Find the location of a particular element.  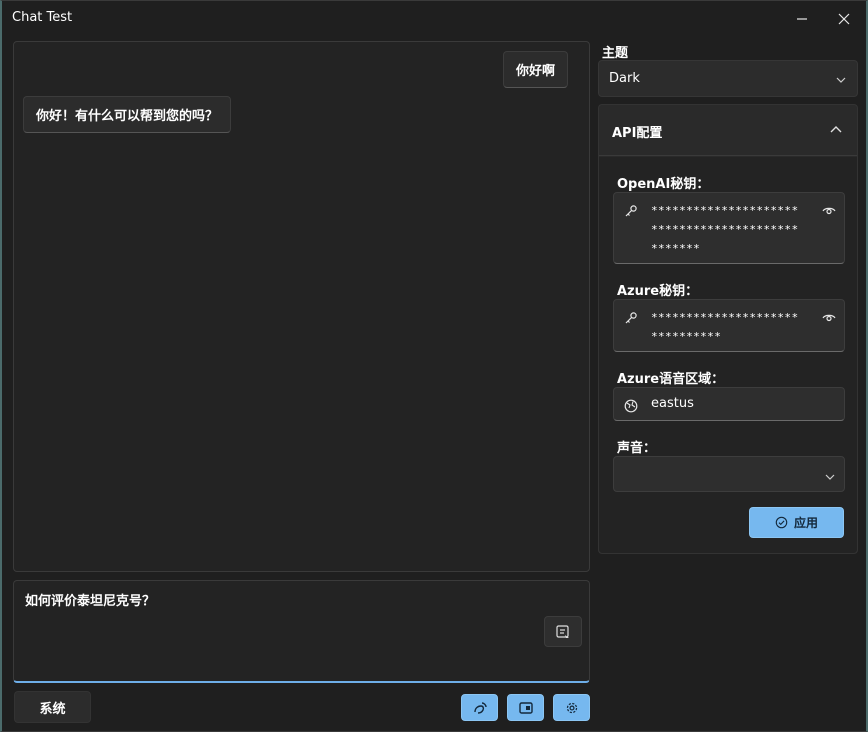

minimize-button is located at coordinates (802, 19).